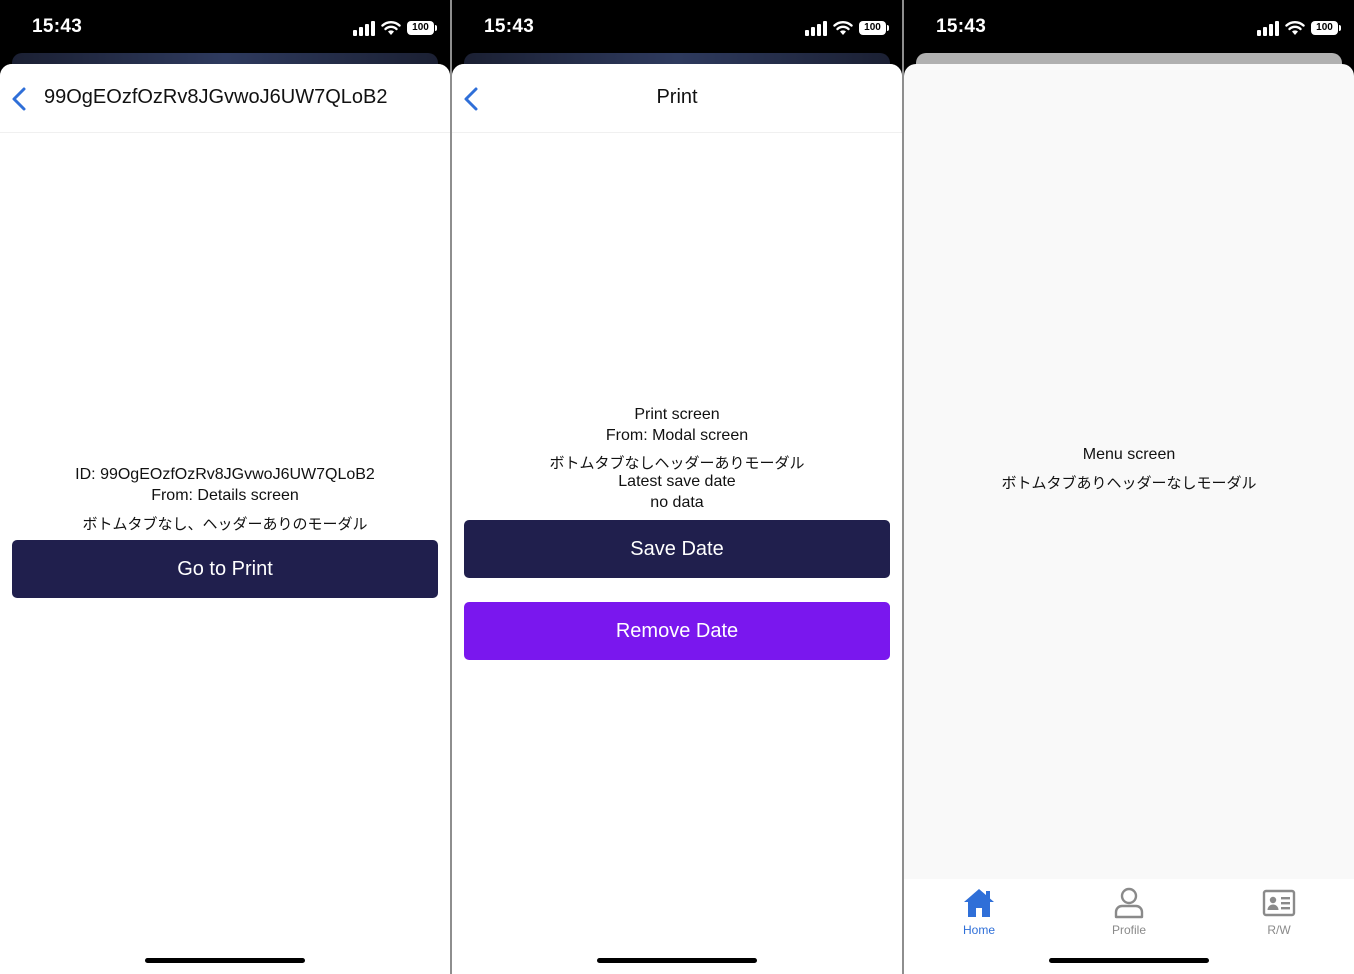 This screenshot has width=1354, height=974. Describe the element at coordinates (677, 414) in the screenshot. I see `screen-name-text: Print screen` at that location.